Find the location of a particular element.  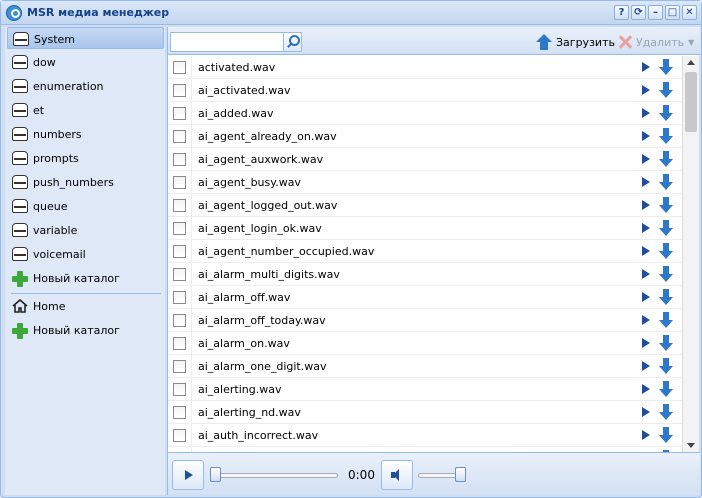

search-icon is located at coordinates (292, 42).